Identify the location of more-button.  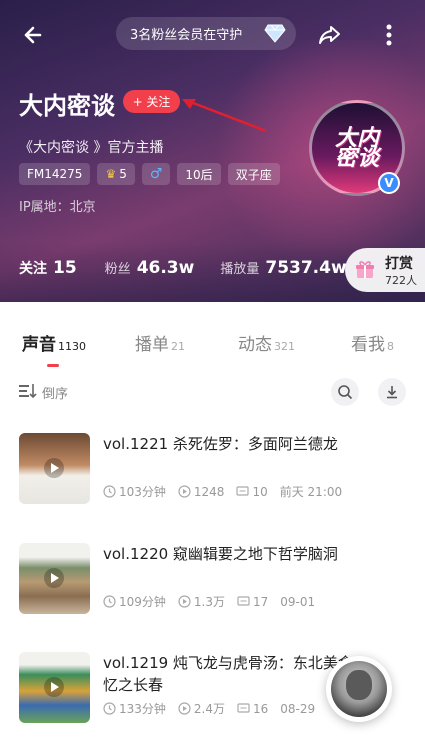
(389, 35).